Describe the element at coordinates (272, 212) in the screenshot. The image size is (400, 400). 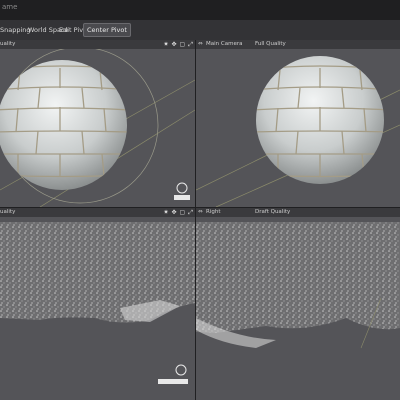
I see `quality-dropdown: Draft Quality` at that location.